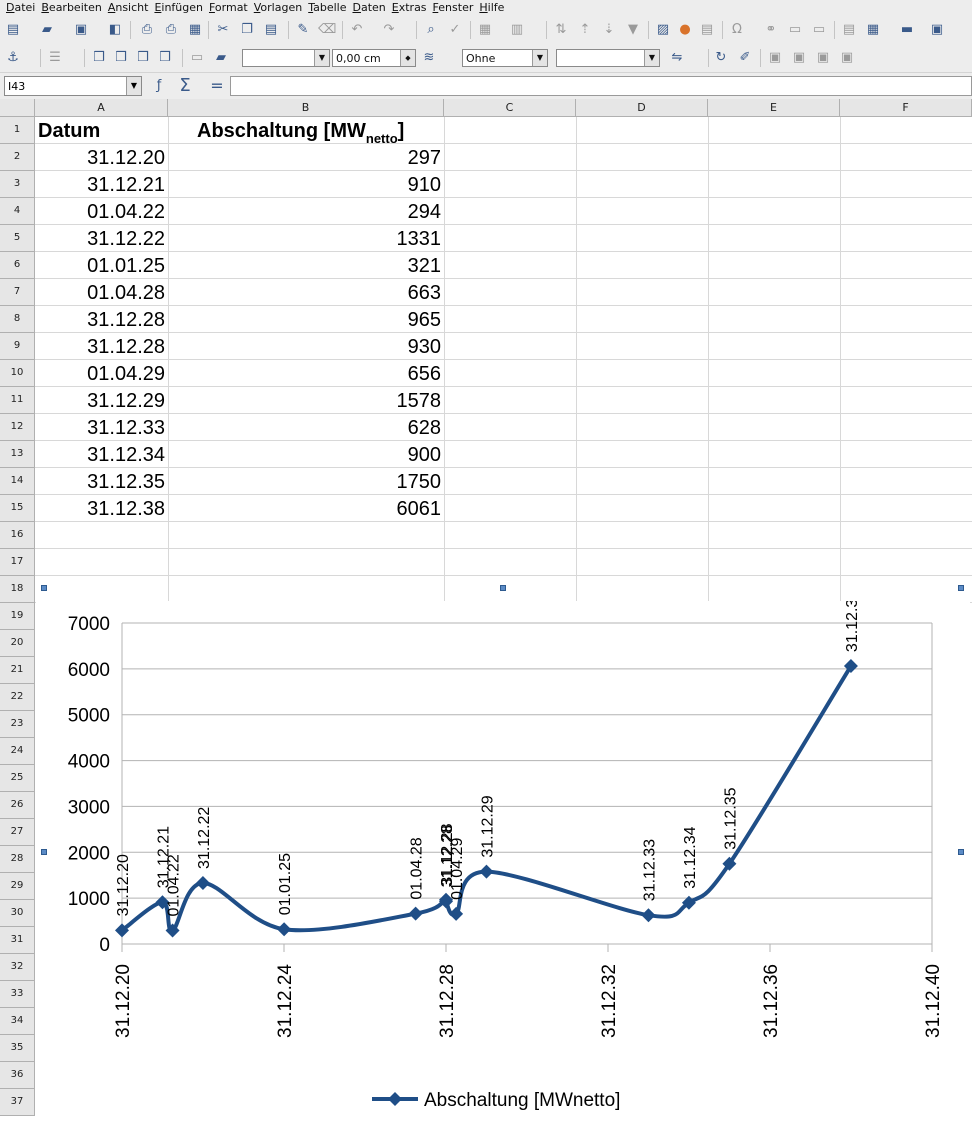 This screenshot has width=972, height=1124. What do you see at coordinates (55, 58) in the screenshot?
I see `align-icon: ☰` at bounding box center [55, 58].